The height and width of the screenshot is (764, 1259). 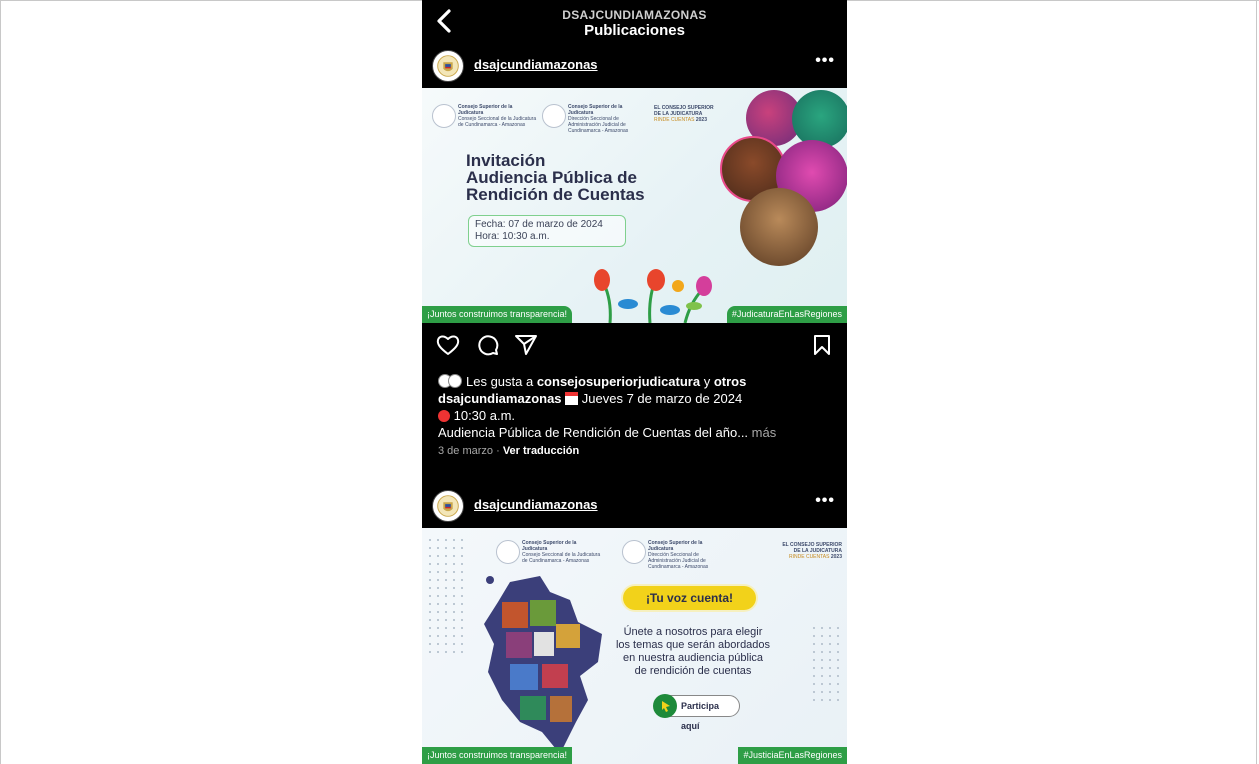 What do you see at coordinates (730, 381) in the screenshot?
I see `likes-others: otros` at bounding box center [730, 381].